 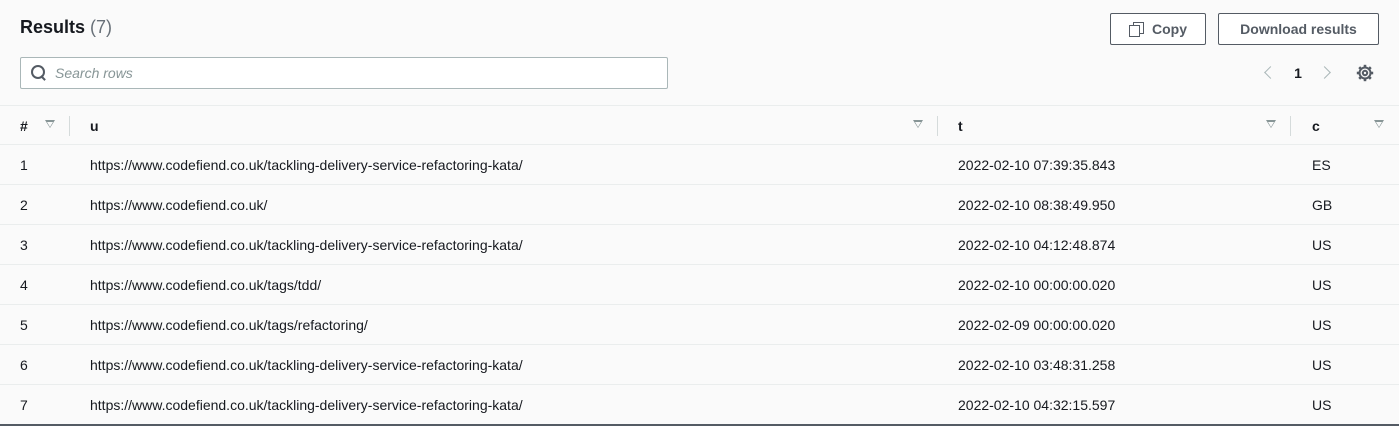 I want to click on chevron-right-icon, so click(x=1327, y=73).